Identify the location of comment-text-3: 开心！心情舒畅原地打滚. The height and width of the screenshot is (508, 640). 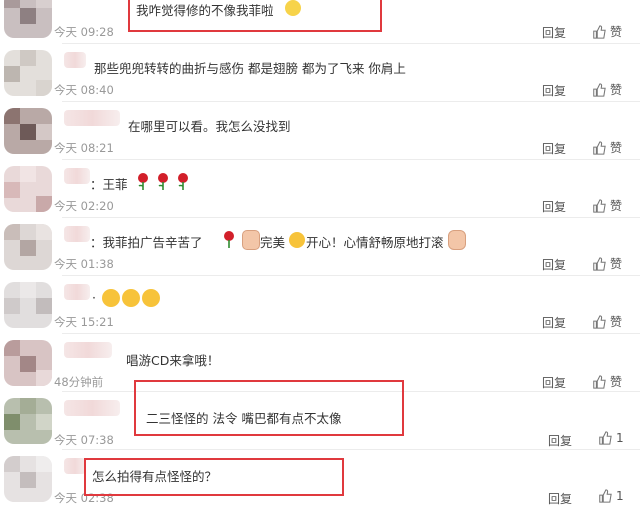
(375, 242).